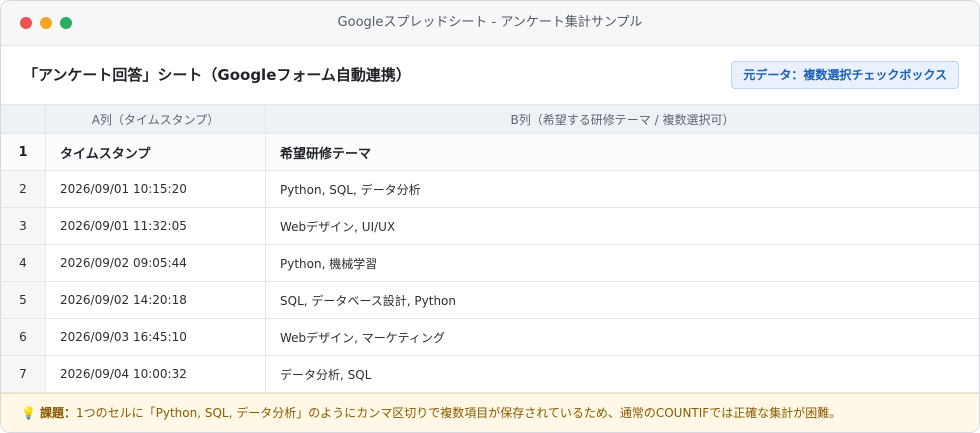 The image size is (980, 433). I want to click on table-row: 1 タイムスタンプ 希望研修テーマ, so click(490, 152).